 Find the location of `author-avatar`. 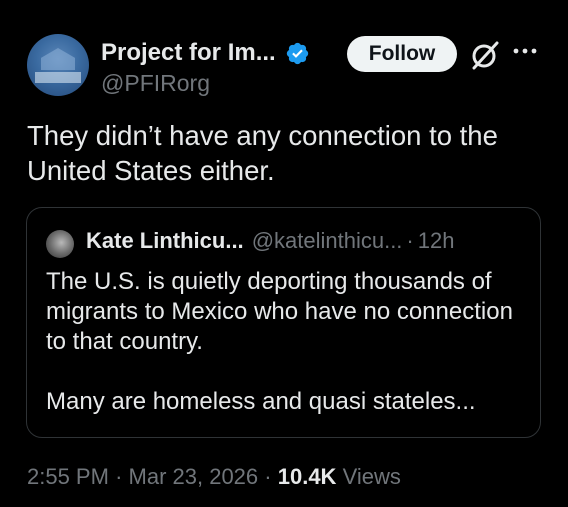

author-avatar is located at coordinates (58, 65).